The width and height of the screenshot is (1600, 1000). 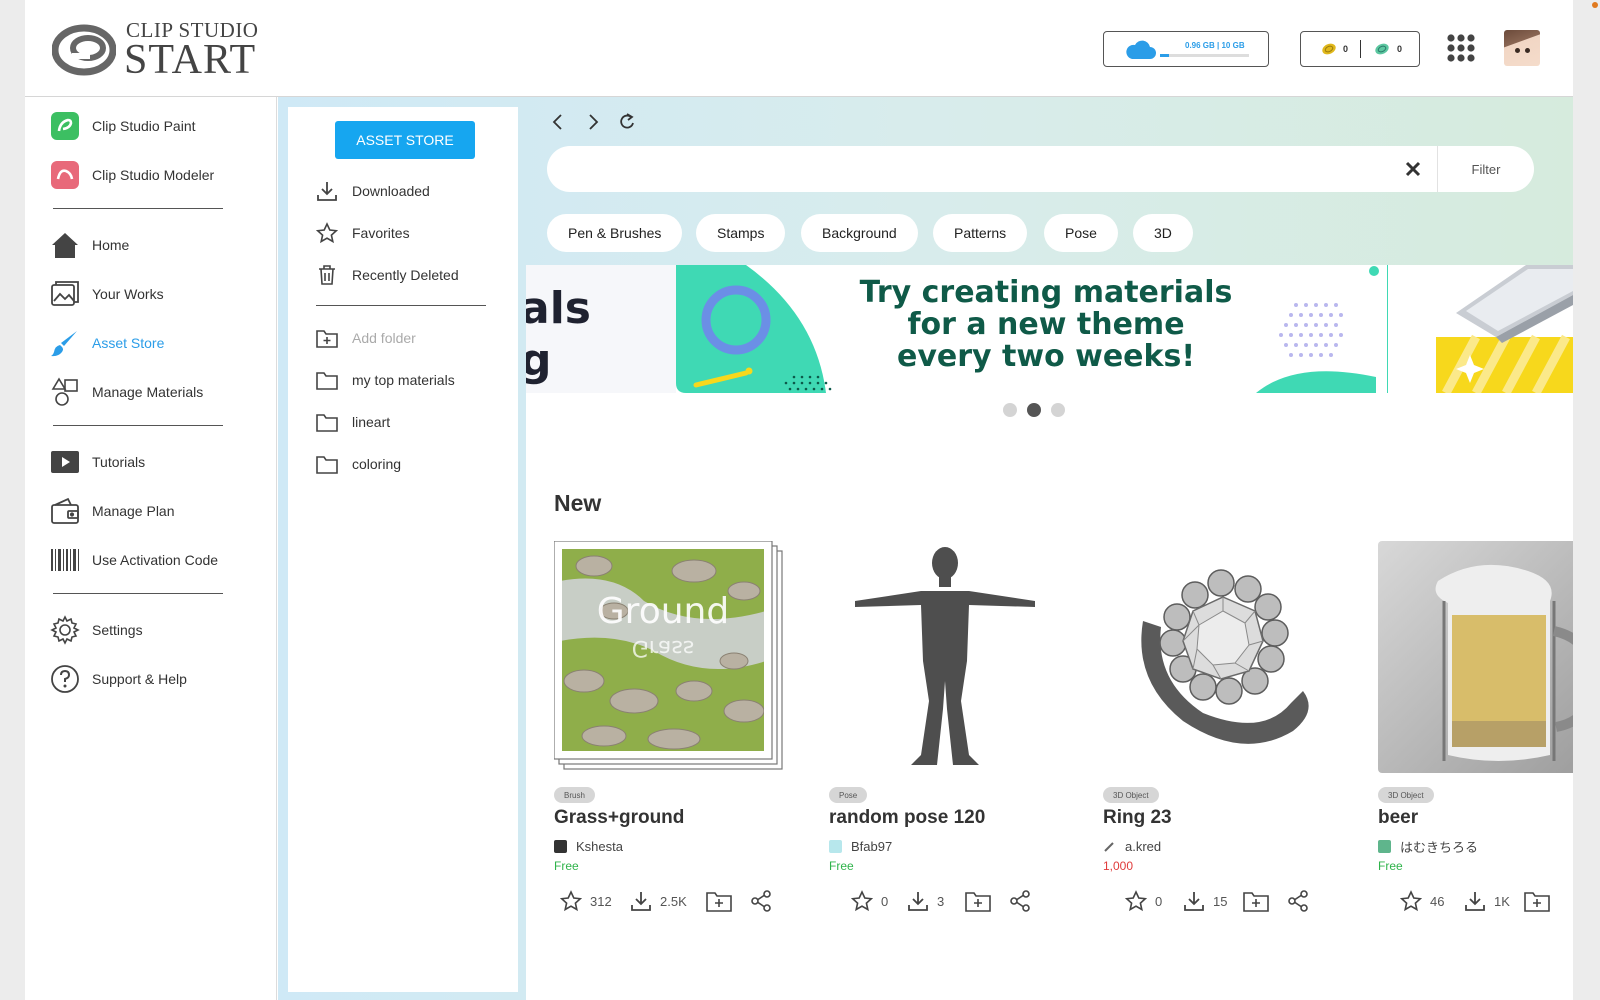 What do you see at coordinates (1487, 901) in the screenshot?
I see `download-button: 1K` at bounding box center [1487, 901].